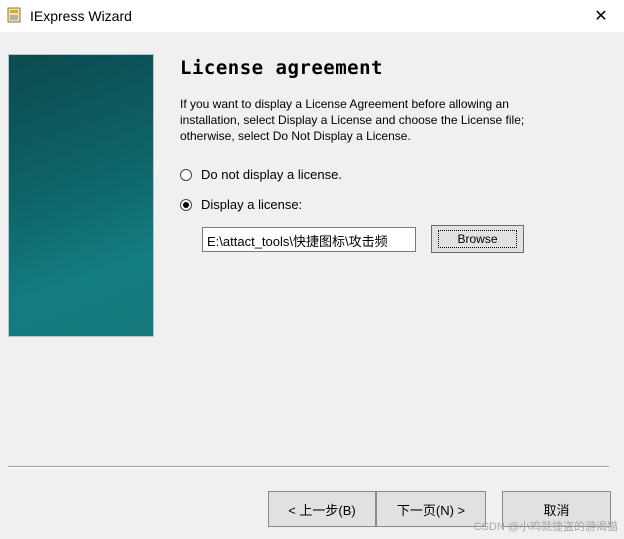  Describe the element at coordinates (431, 509) in the screenshot. I see `next-button: 下一页(N) >` at that location.